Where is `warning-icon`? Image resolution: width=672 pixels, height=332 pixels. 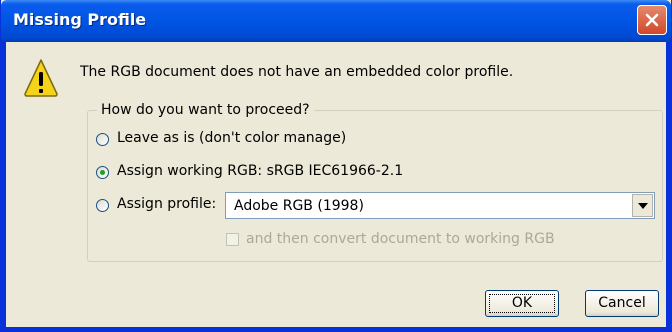
warning-icon is located at coordinates (41, 78).